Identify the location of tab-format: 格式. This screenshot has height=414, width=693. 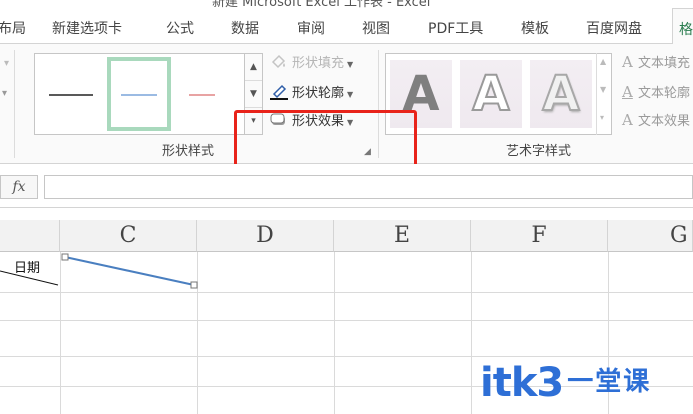
(682, 26).